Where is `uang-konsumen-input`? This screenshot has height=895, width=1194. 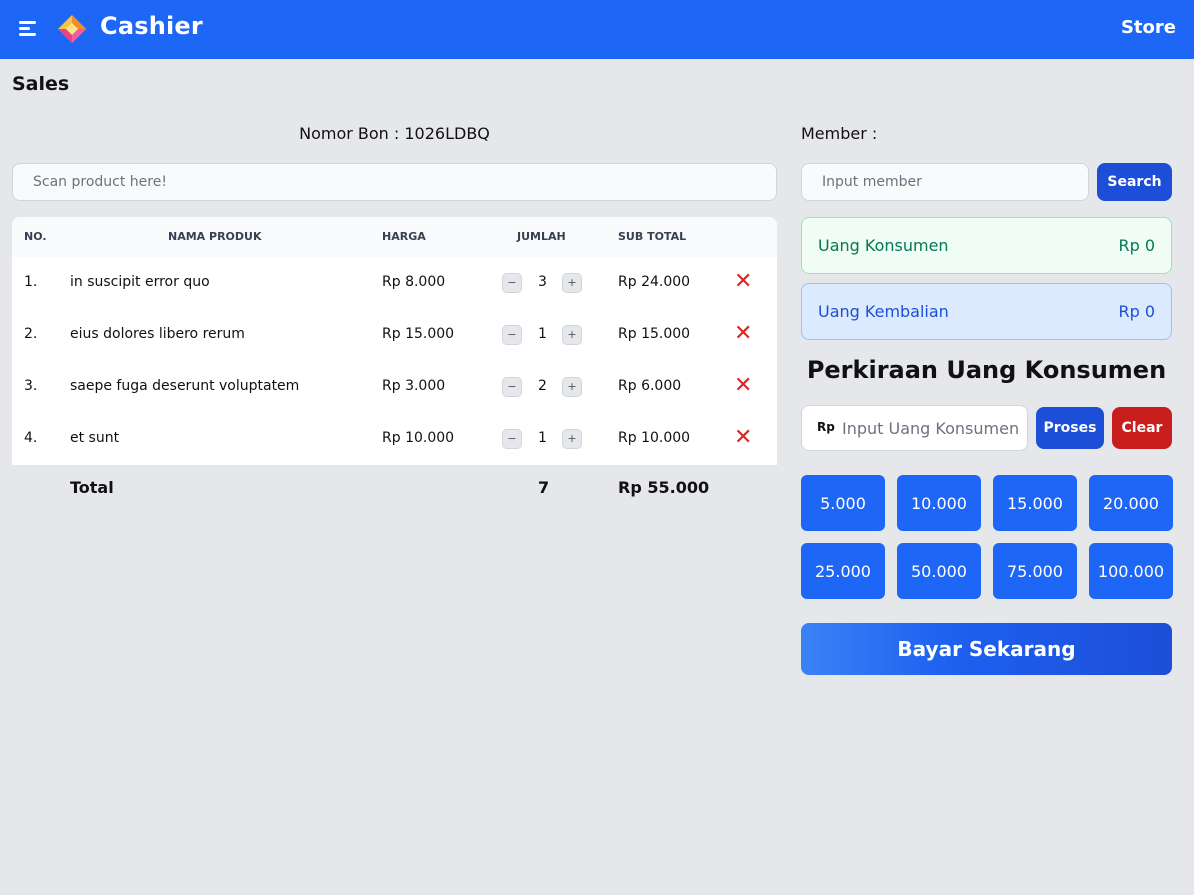
uang-konsumen-input is located at coordinates (934, 428).